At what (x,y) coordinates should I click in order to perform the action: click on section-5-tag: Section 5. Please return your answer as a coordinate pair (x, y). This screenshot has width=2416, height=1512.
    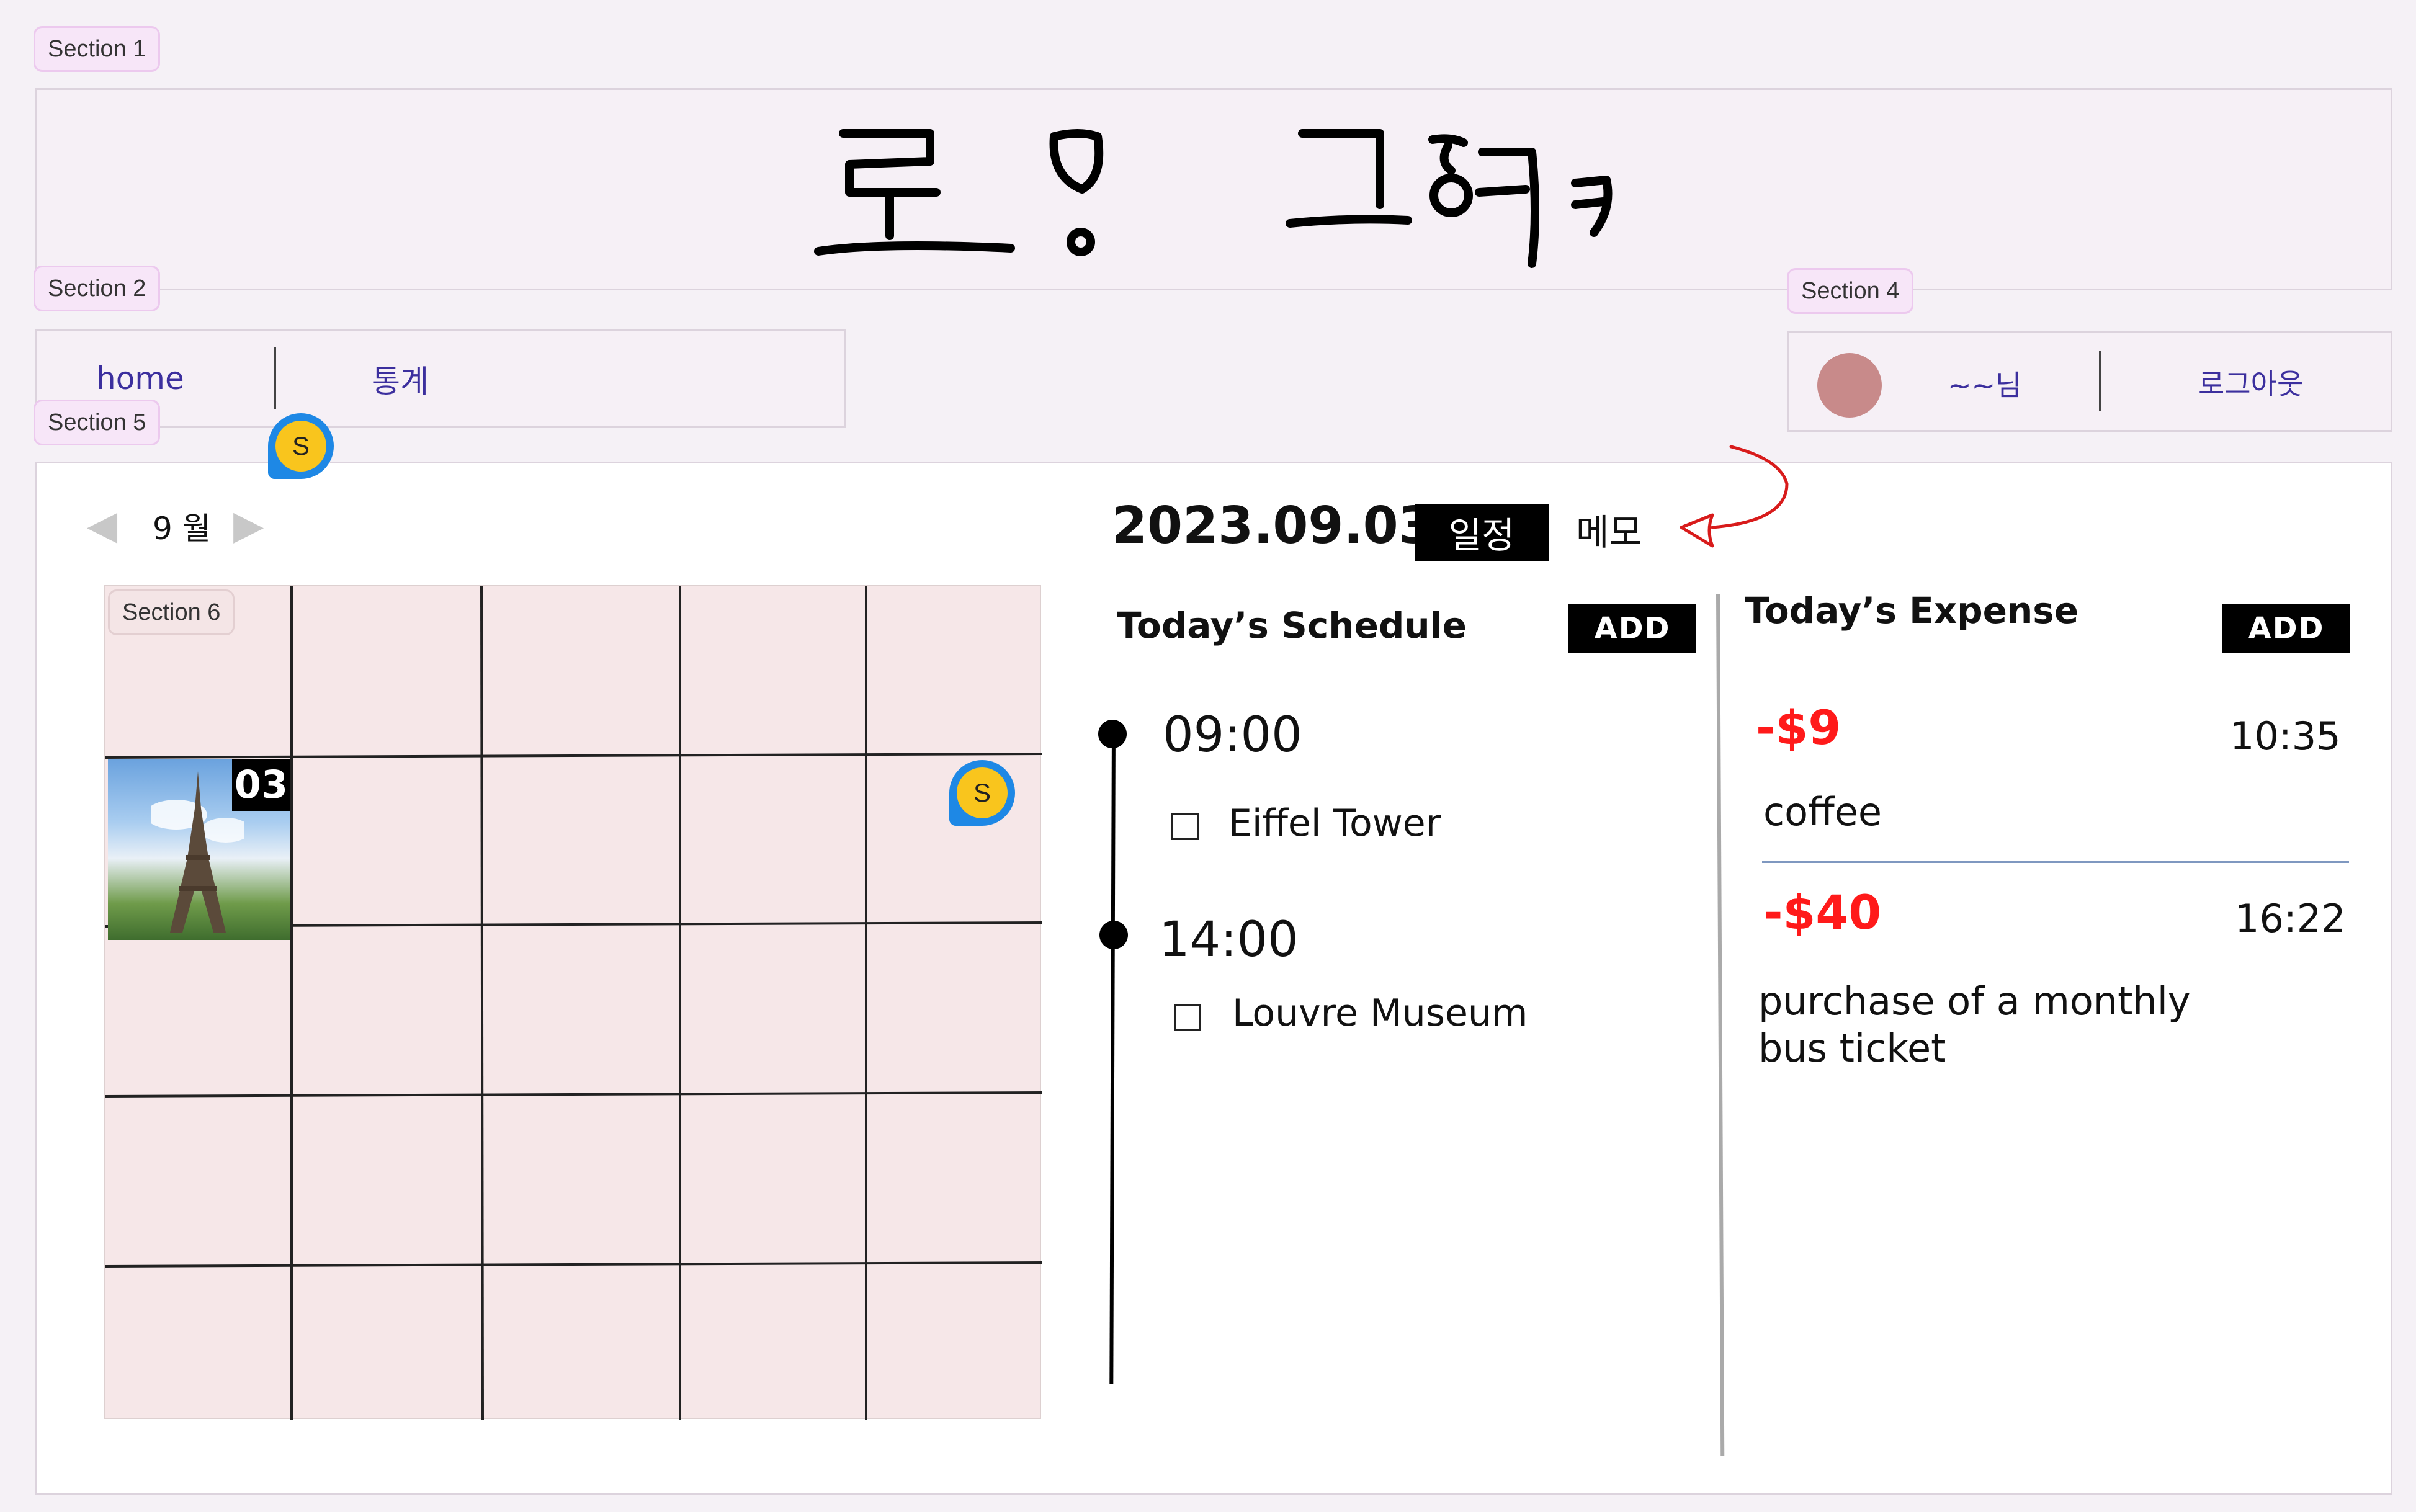
    Looking at the image, I should click on (97, 422).